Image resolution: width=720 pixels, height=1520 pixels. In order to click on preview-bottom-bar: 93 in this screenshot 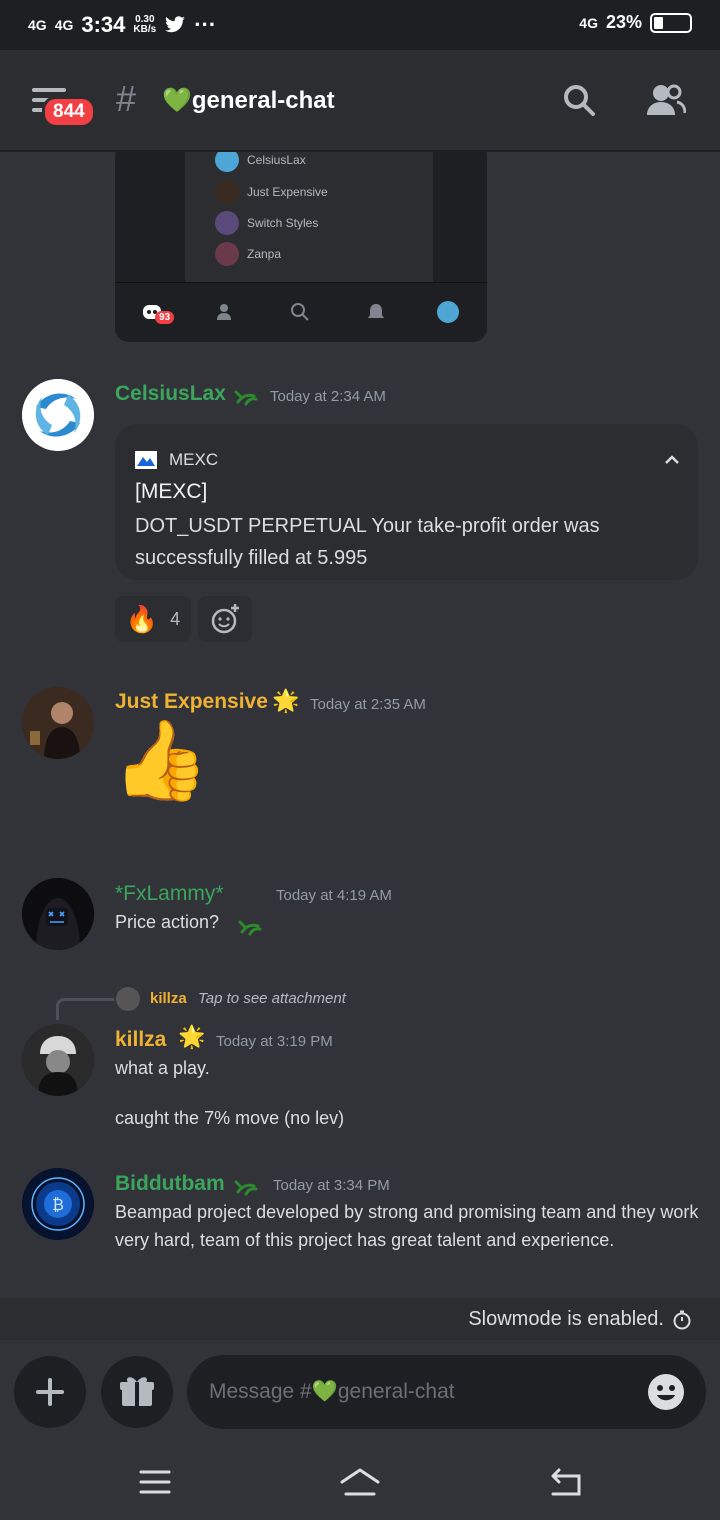, I will do `click(301, 312)`.